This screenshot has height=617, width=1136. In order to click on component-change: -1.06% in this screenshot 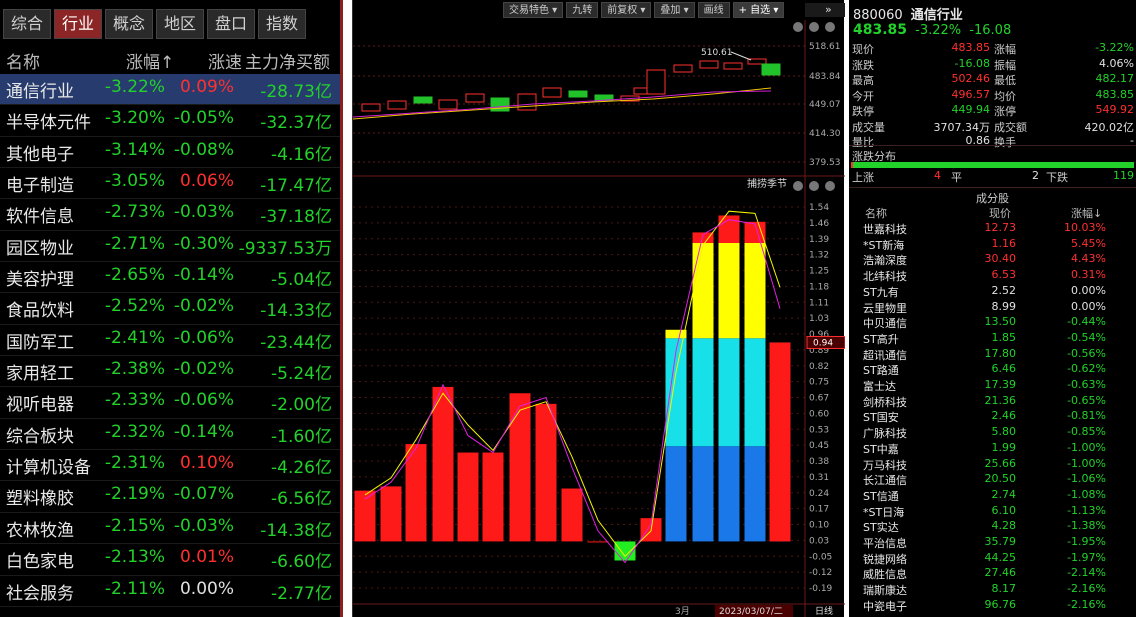, I will do `click(1086, 479)`.